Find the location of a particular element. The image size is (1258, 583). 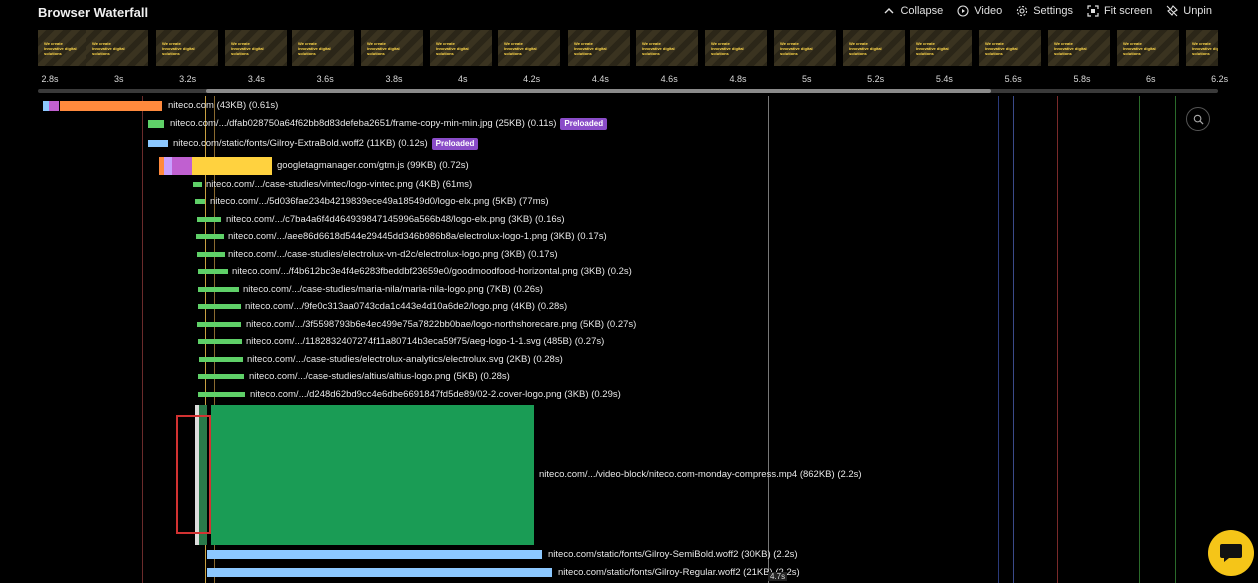

collapse-button: Collapse is located at coordinates (913, 11).